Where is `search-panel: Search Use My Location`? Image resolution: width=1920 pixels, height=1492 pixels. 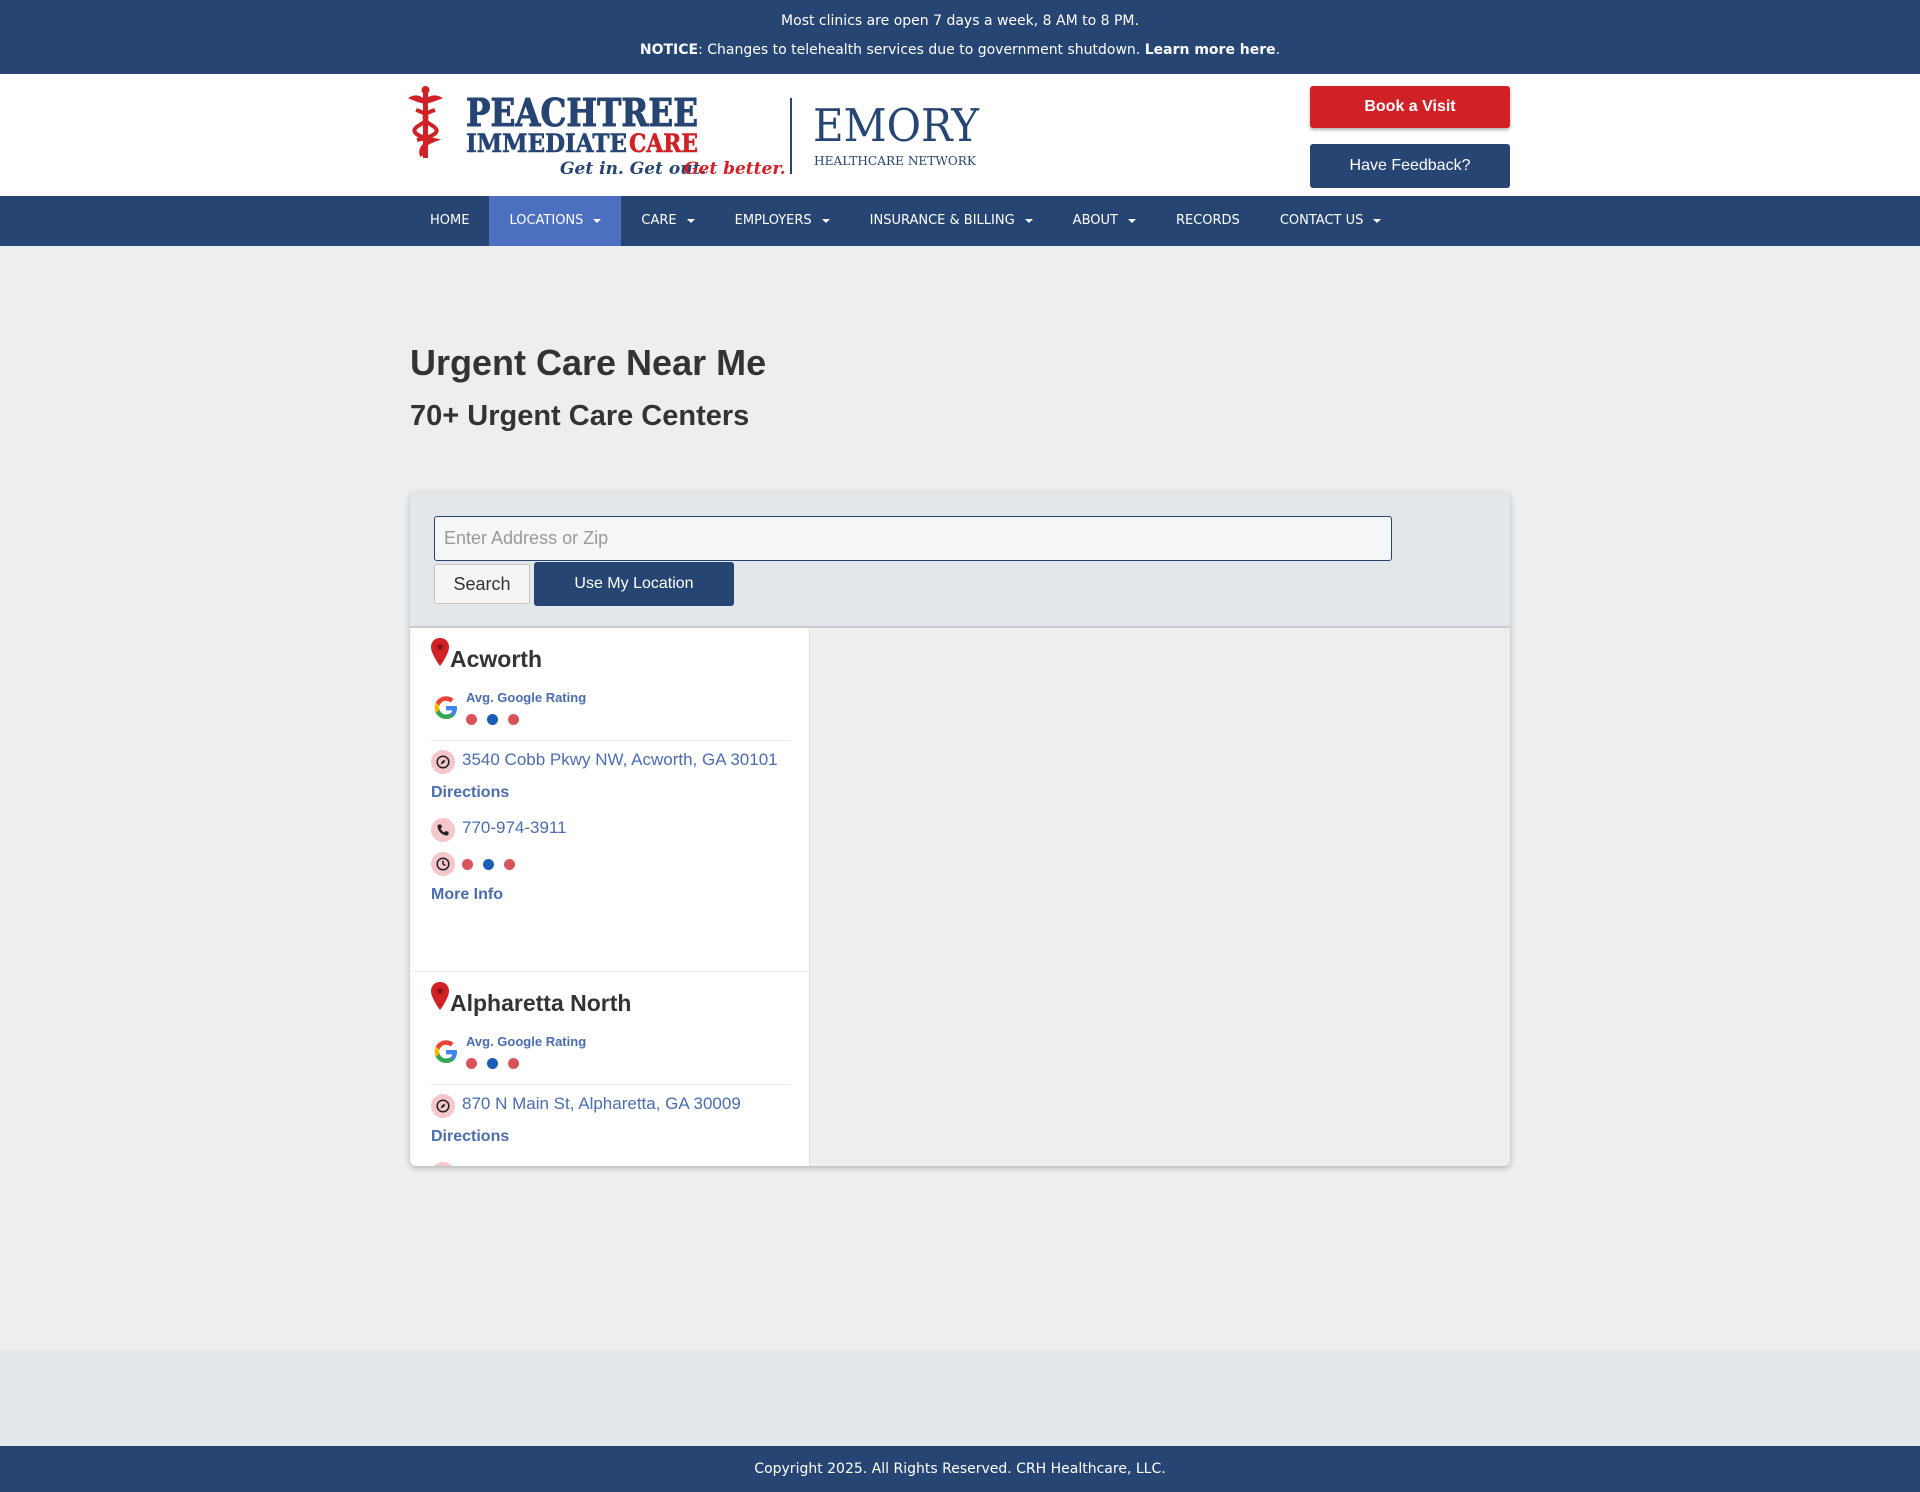 search-panel: Search Use My Location is located at coordinates (960, 560).